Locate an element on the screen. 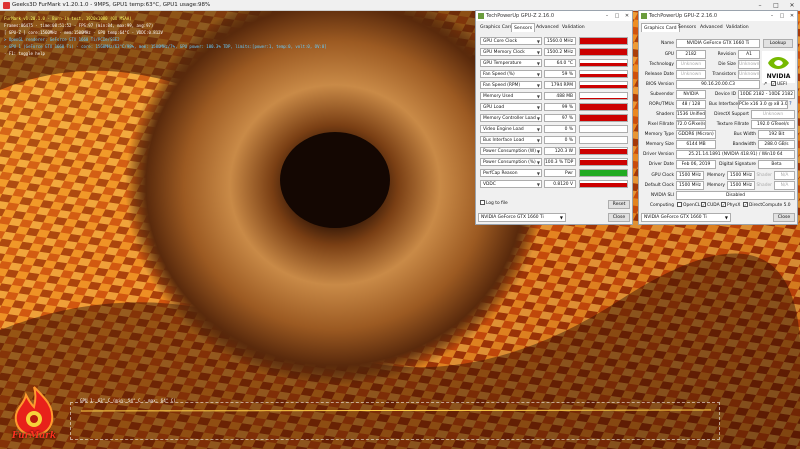  driver-version-label: Driver Version is located at coordinates (658, 154).